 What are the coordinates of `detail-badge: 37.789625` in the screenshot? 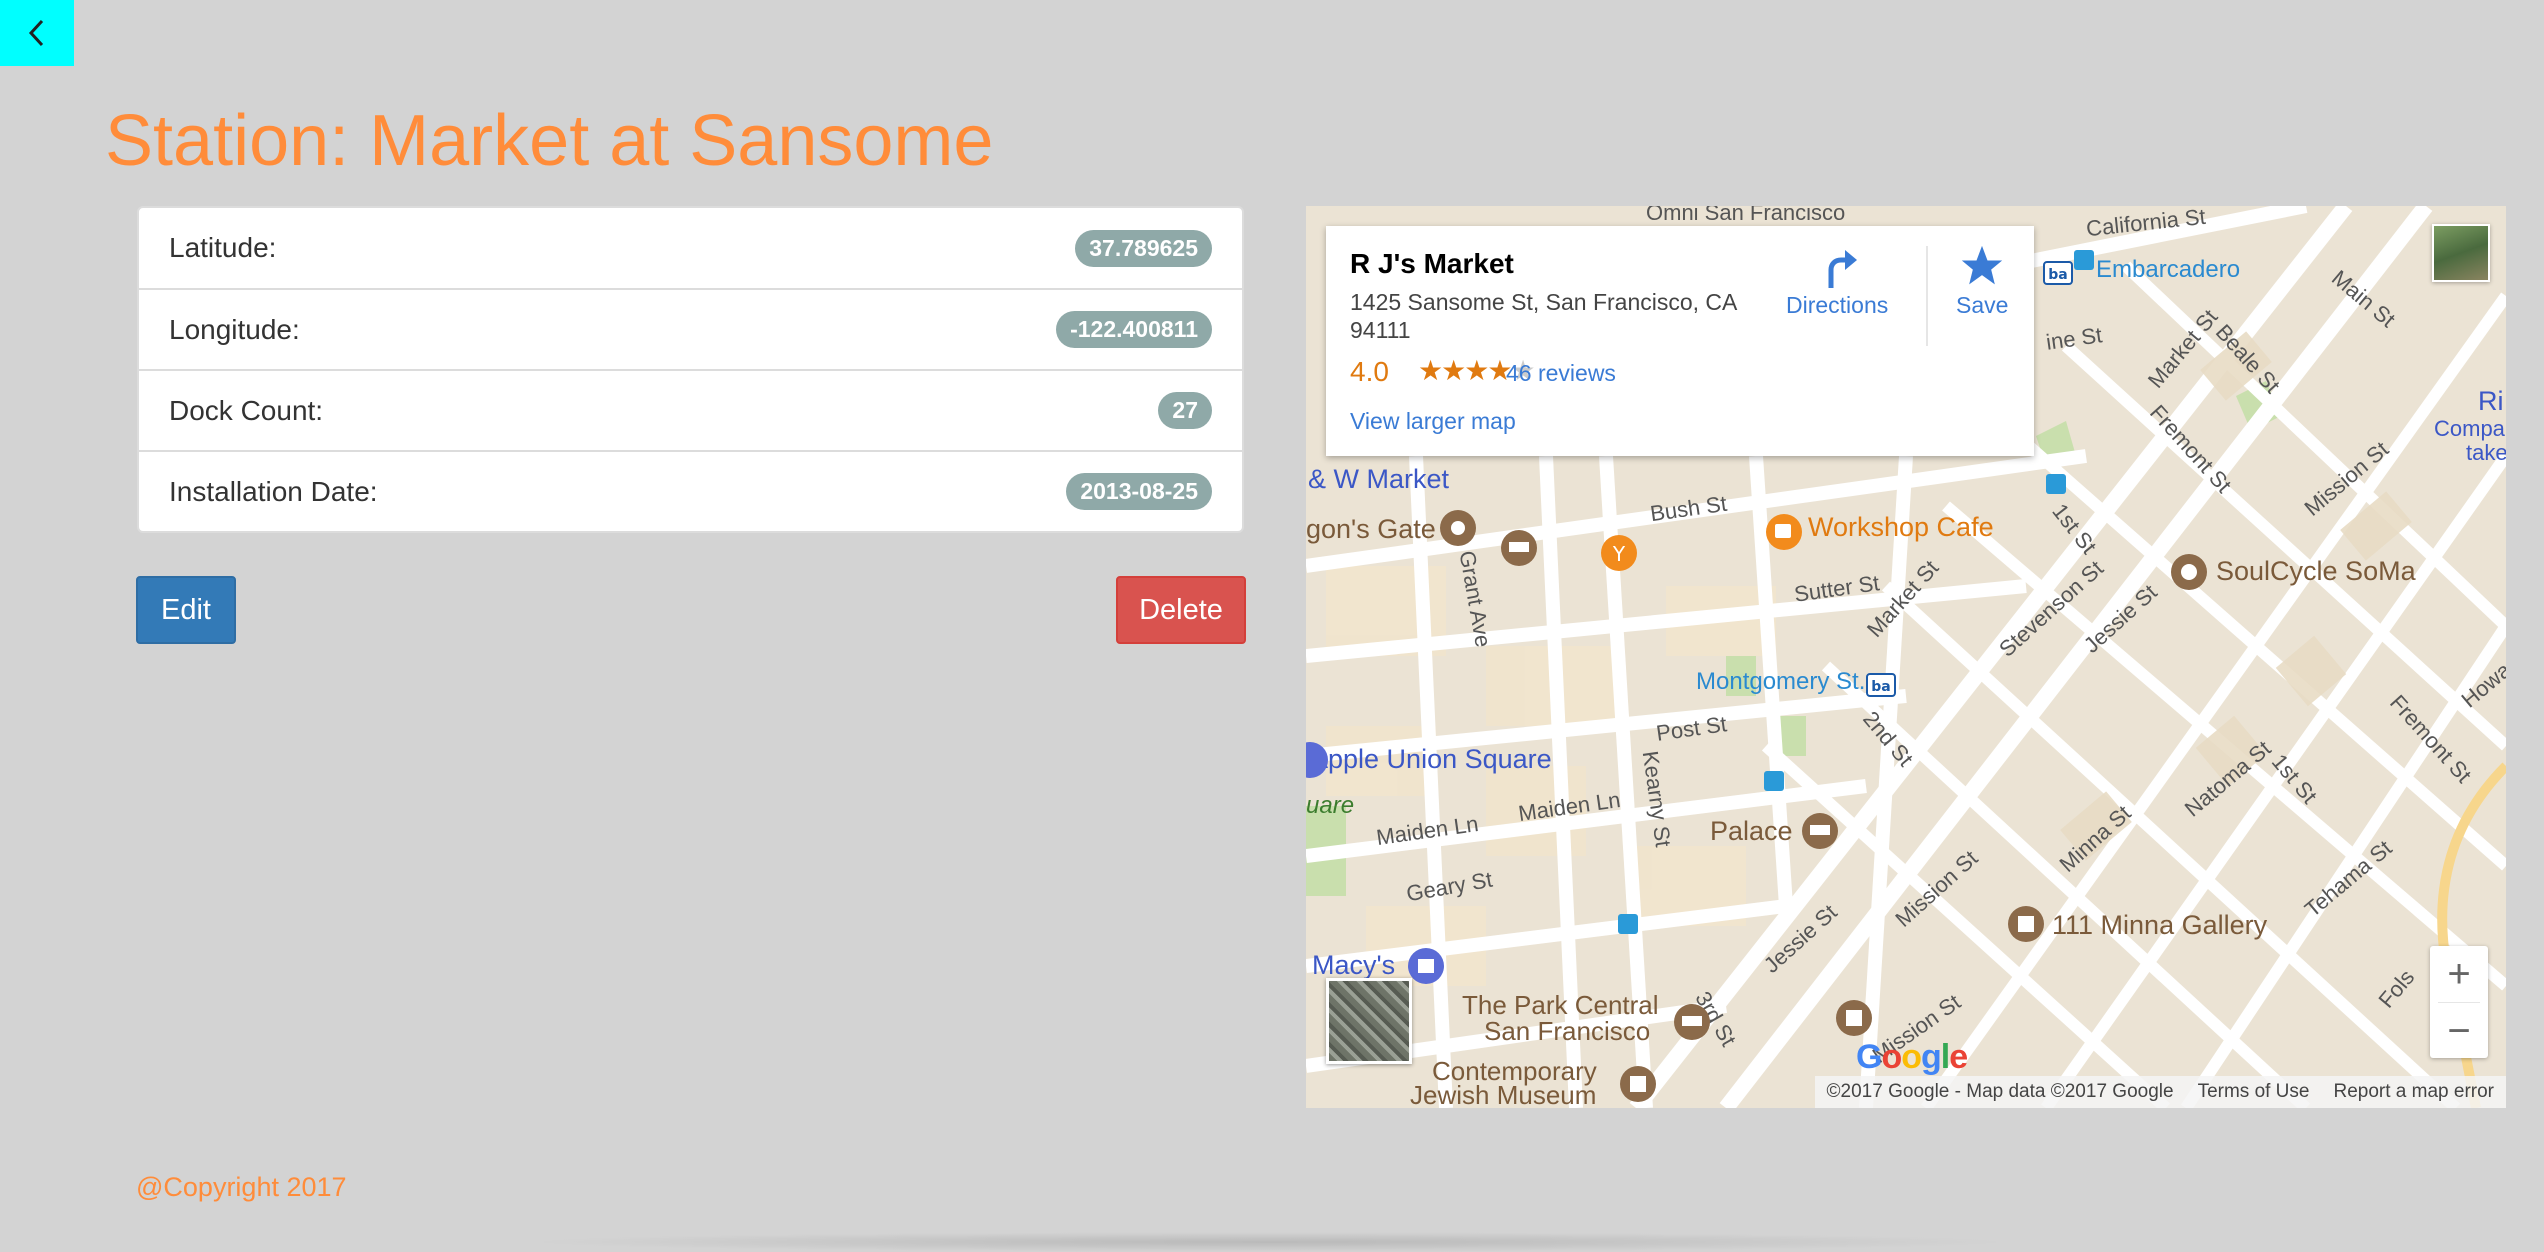 It's located at (1143, 248).